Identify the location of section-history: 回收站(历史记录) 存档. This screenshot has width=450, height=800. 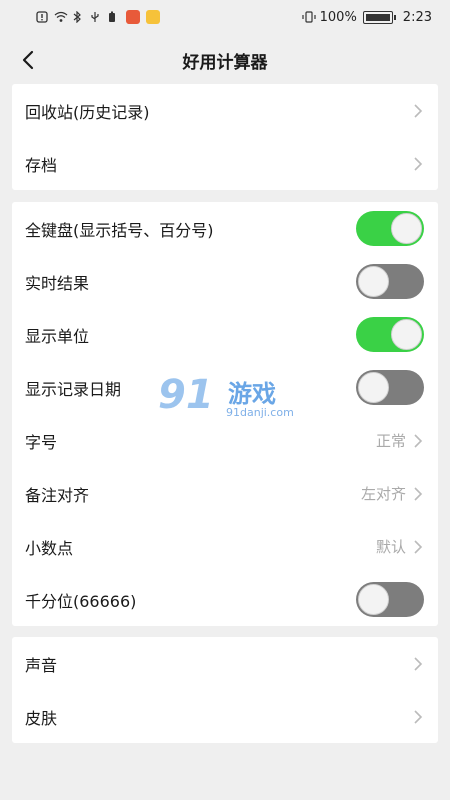
(225, 137).